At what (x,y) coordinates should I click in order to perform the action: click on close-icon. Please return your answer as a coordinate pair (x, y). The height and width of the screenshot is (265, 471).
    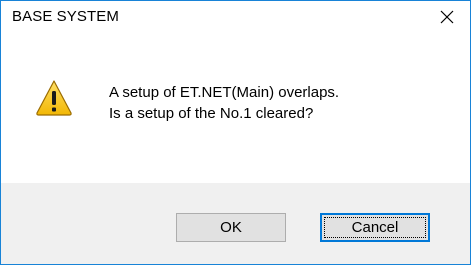
    Looking at the image, I should click on (447, 17).